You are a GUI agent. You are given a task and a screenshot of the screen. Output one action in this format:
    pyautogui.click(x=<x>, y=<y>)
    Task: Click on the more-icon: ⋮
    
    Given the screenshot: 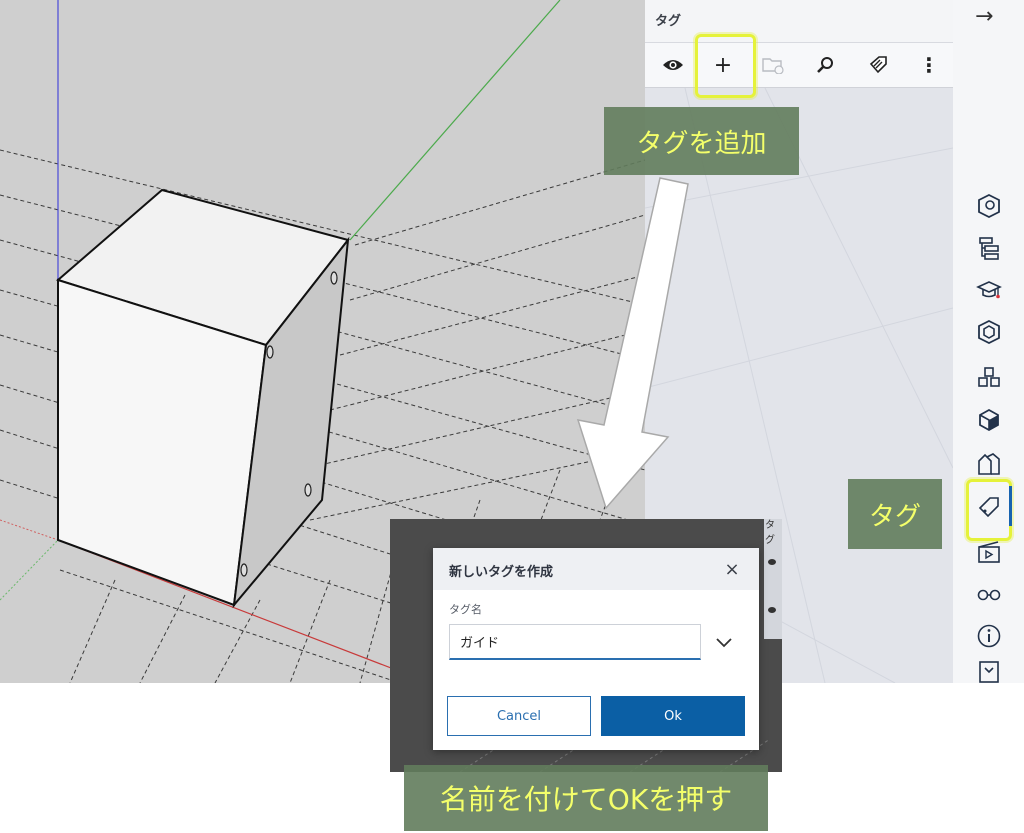 What is the action you would take?
    pyautogui.click(x=929, y=65)
    